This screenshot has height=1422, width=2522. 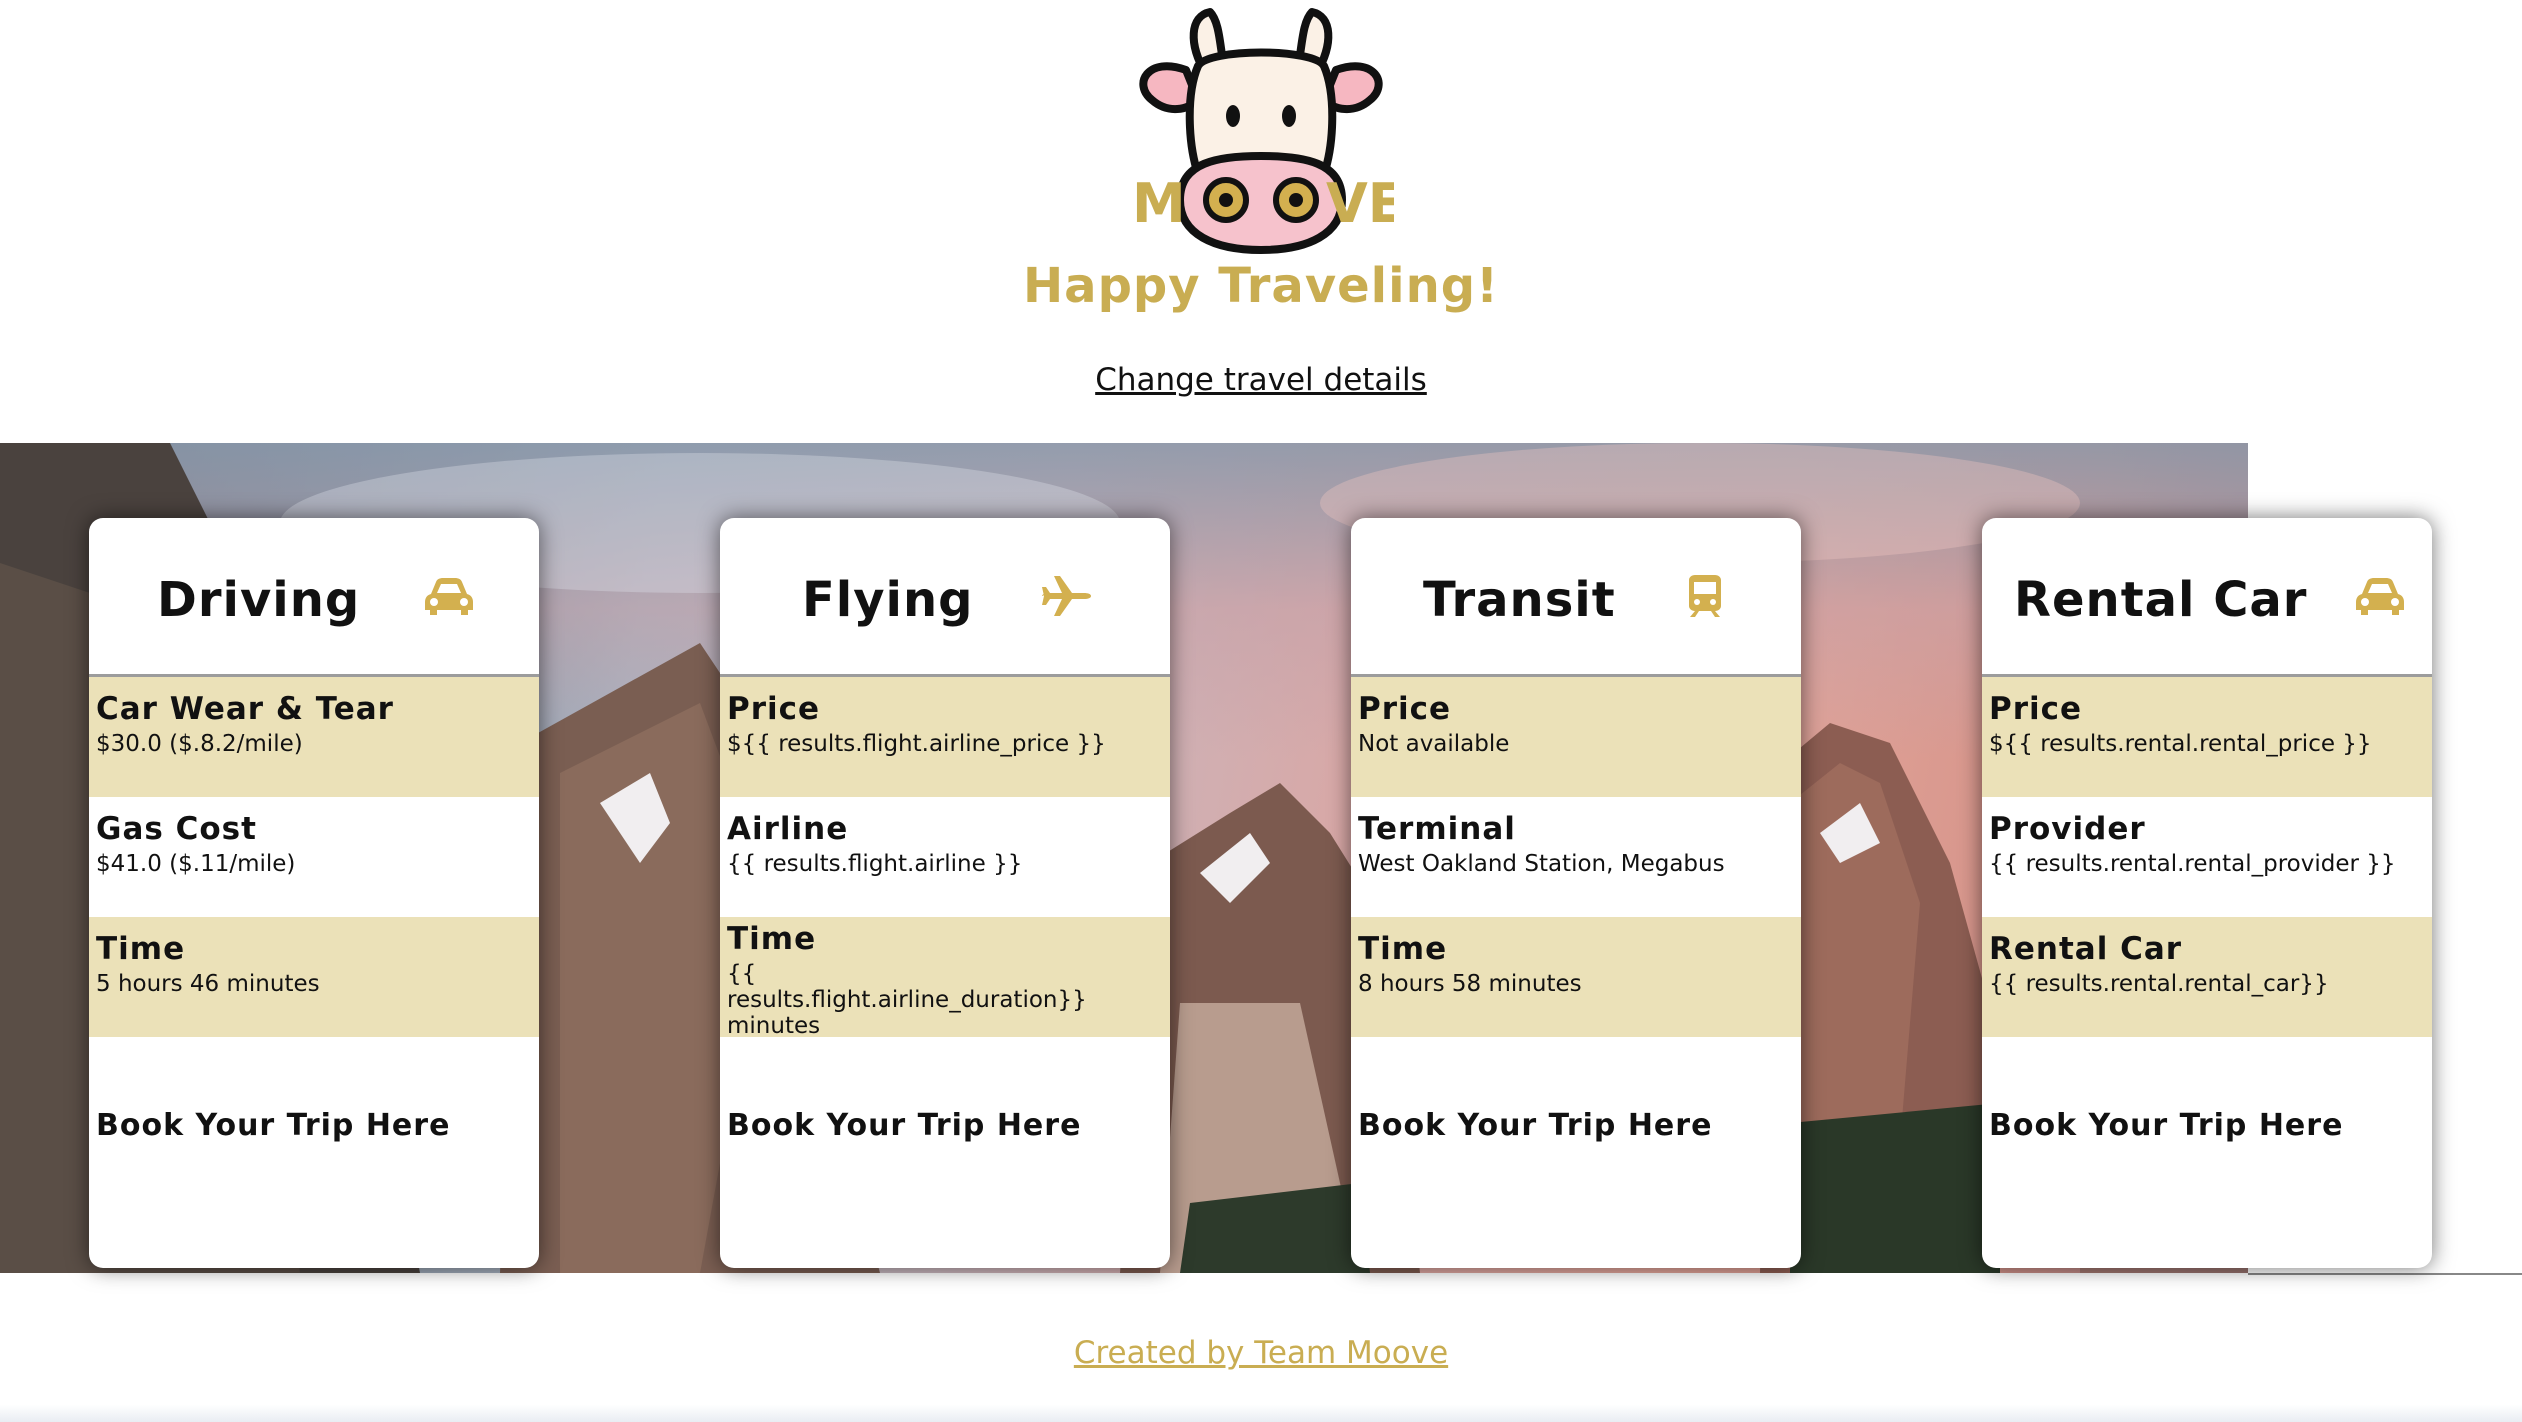 What do you see at coordinates (2159, 984) in the screenshot?
I see `row-value: {{ results.rental.rental_car}}` at bounding box center [2159, 984].